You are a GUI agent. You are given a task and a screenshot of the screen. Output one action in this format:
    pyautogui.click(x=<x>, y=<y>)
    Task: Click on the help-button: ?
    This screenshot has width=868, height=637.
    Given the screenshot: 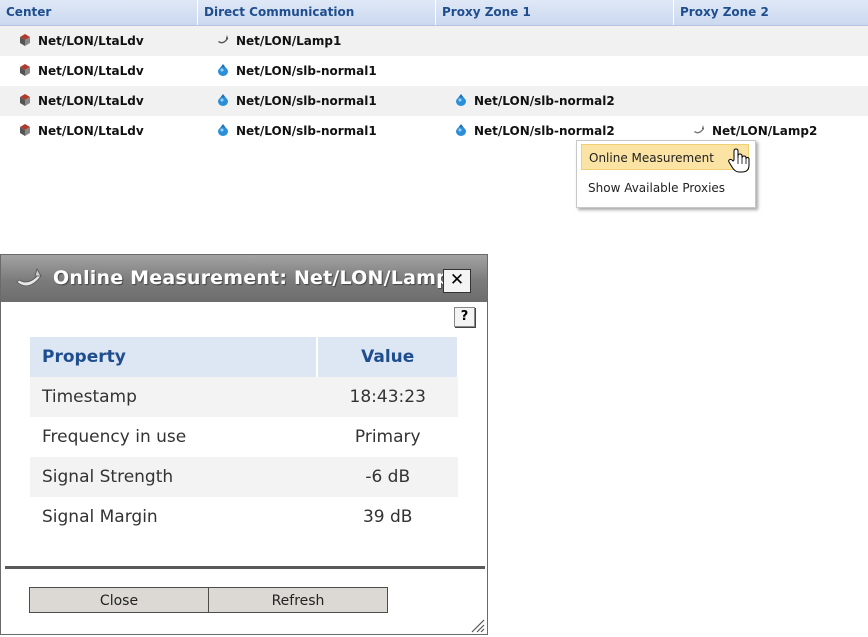 What is the action you would take?
    pyautogui.click(x=464, y=317)
    